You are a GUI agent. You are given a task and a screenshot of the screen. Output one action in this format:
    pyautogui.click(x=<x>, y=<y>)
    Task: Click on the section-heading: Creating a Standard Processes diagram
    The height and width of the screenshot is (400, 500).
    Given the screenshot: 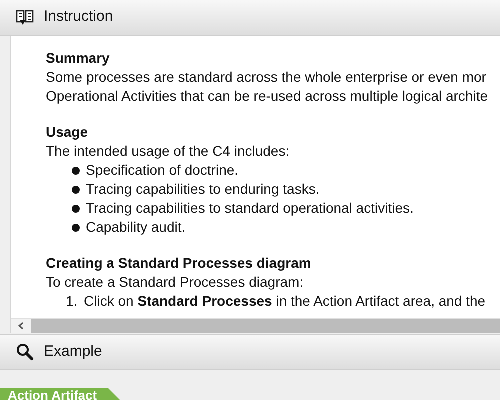 What is the action you would take?
    pyautogui.click(x=179, y=263)
    